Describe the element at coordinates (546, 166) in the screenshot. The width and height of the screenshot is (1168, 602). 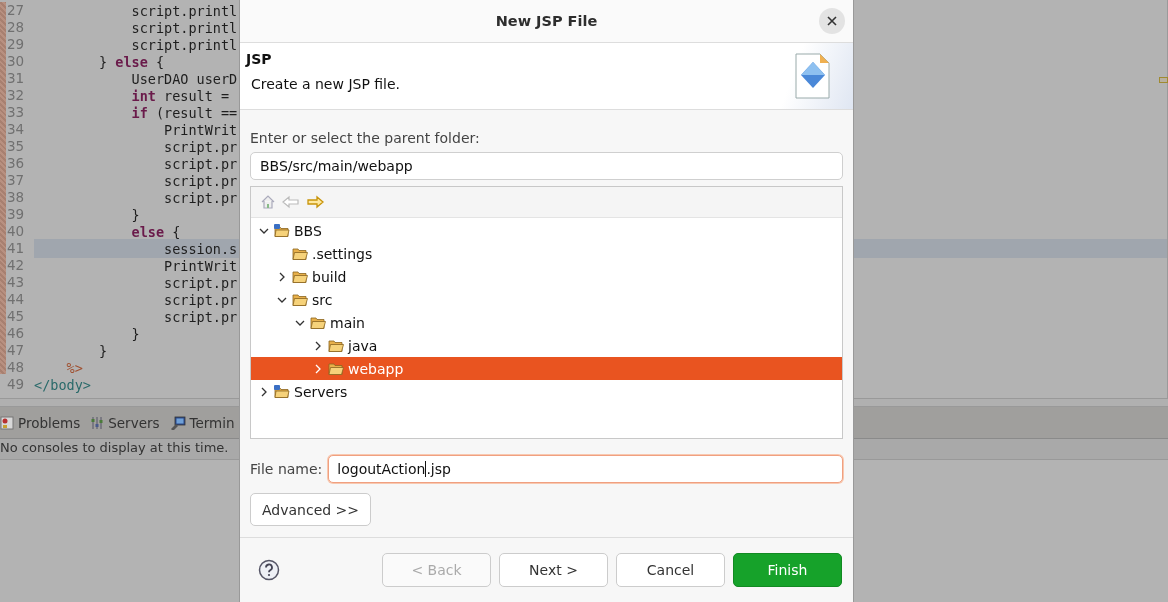
I see `folder-field: BBS/src/main/webapp` at that location.